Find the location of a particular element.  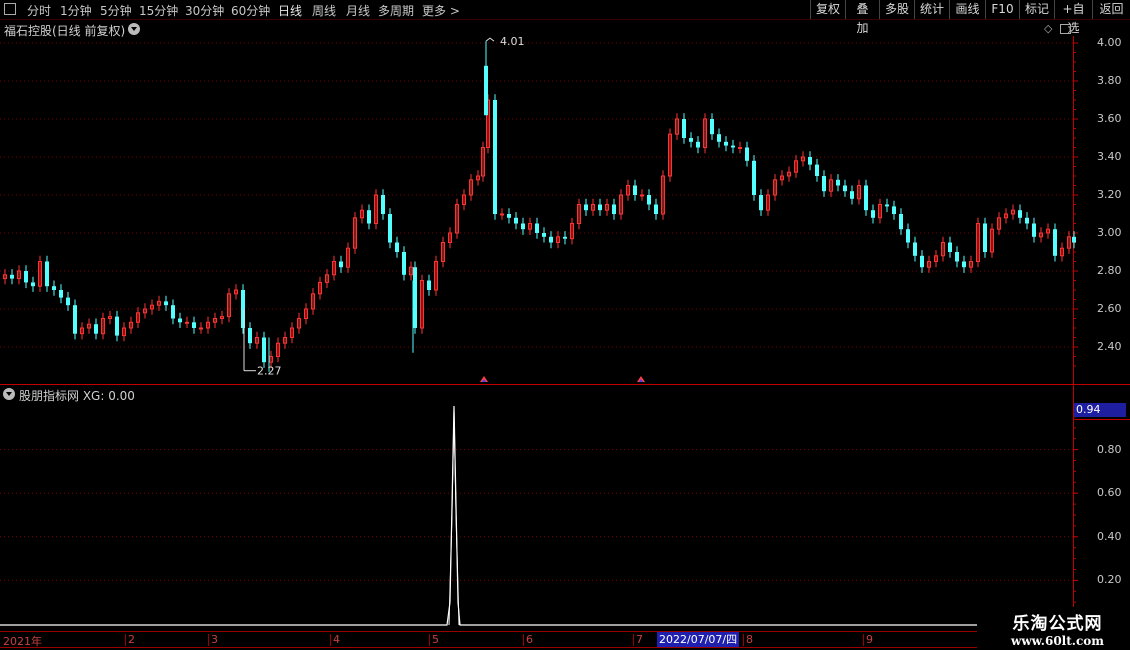

indicator-chevron-icon is located at coordinates (9, 394).